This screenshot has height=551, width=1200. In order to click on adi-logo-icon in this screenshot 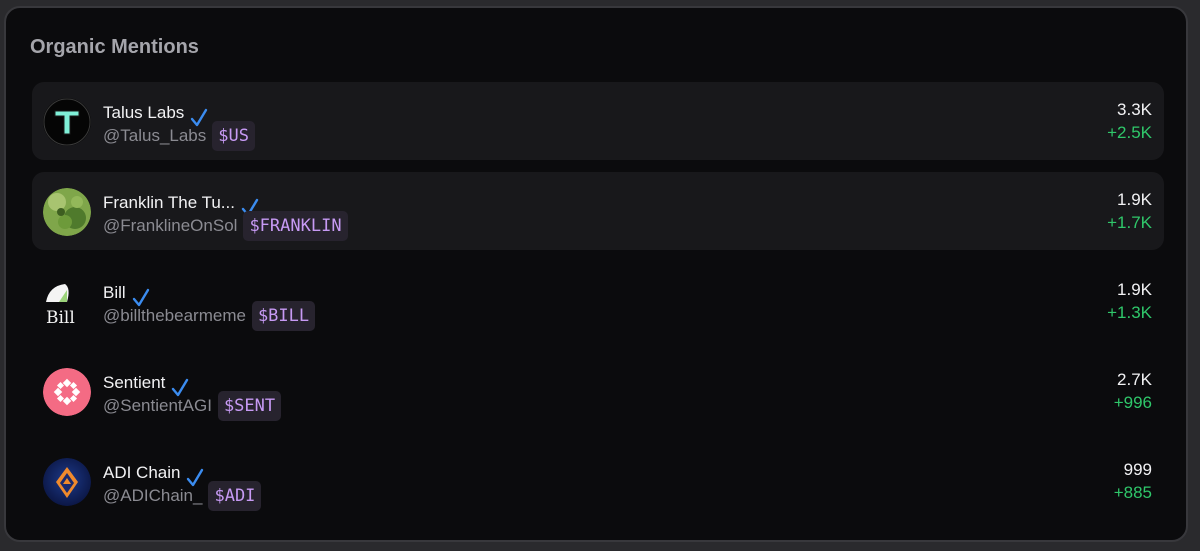, I will do `click(67, 482)`.